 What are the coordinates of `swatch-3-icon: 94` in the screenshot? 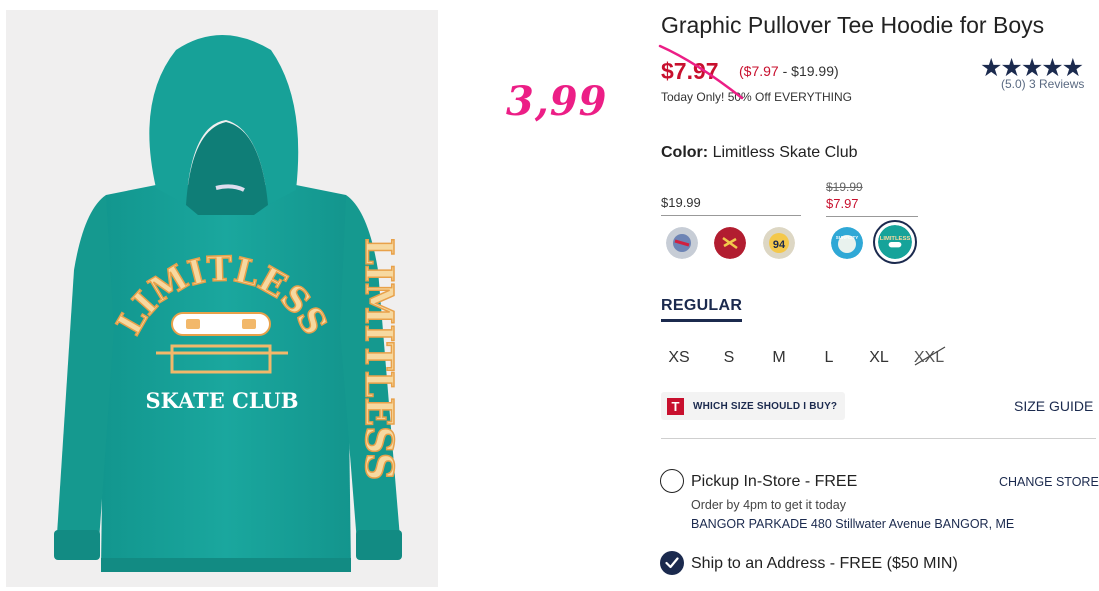 It's located at (779, 243).